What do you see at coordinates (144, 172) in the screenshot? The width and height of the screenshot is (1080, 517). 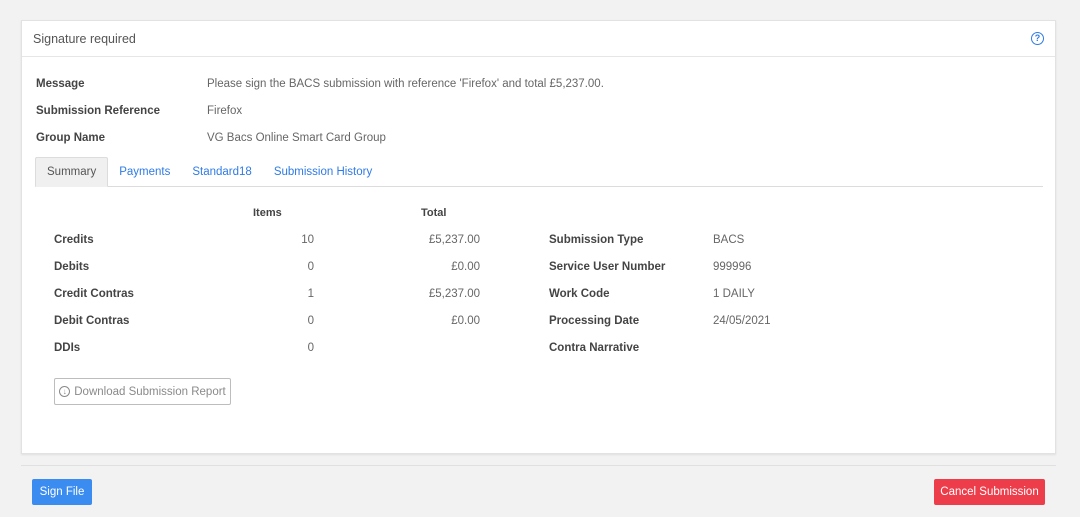 I see `tab-payments: Payments` at bounding box center [144, 172].